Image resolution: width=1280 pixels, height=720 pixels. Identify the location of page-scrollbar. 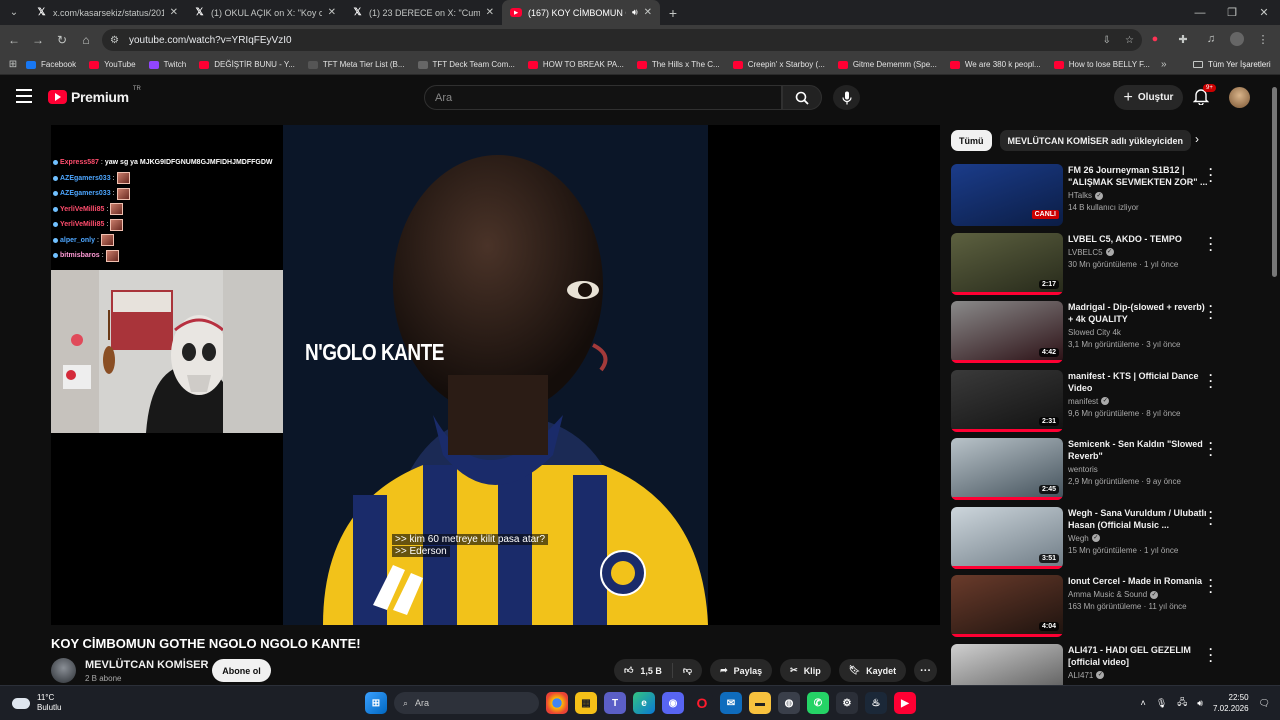
(1274, 182).